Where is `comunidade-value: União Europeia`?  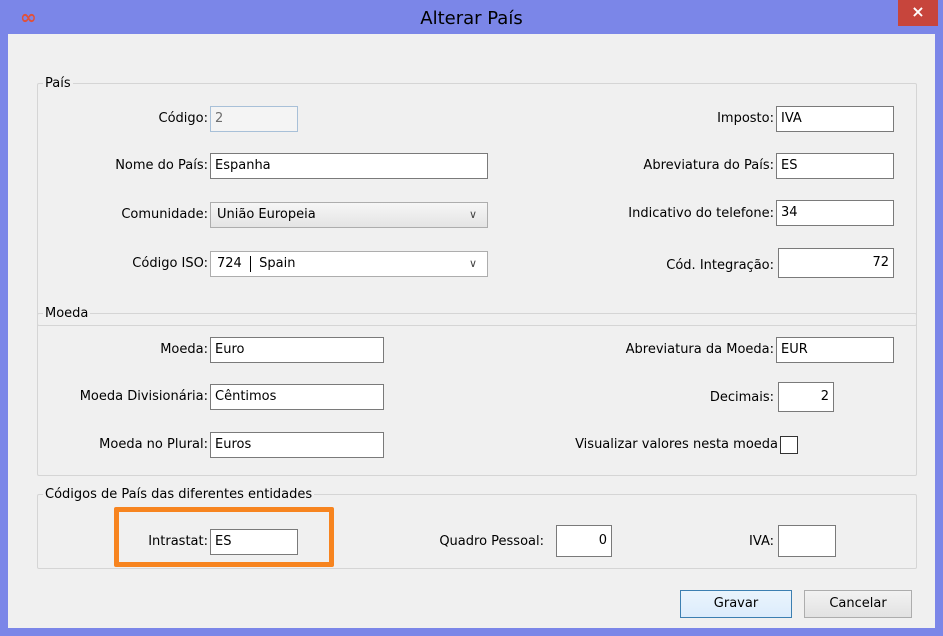
comunidade-value: União Europeia is located at coordinates (266, 214).